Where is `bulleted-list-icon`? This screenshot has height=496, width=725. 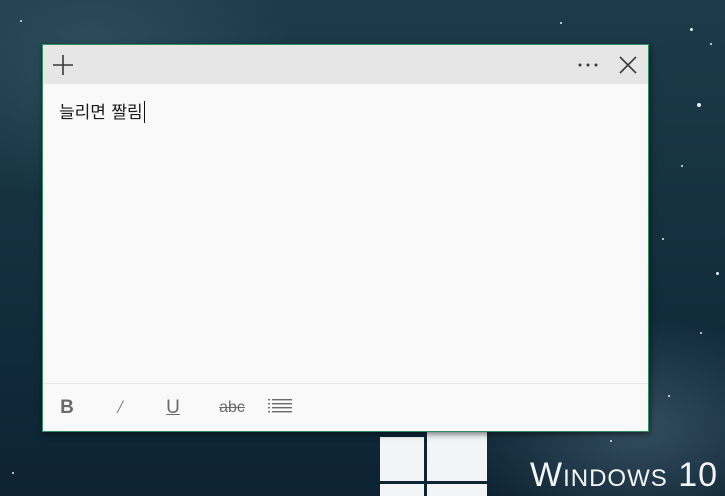 bulleted-list-icon is located at coordinates (280, 408).